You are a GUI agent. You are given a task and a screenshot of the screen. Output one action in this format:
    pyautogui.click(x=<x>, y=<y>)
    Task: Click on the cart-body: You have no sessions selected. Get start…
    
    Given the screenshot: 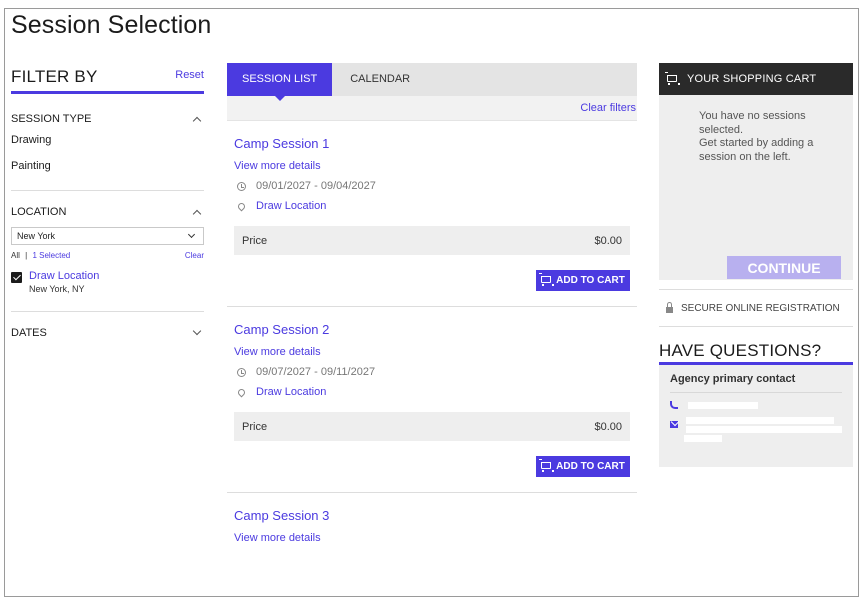 What is the action you would take?
    pyautogui.click(x=756, y=187)
    